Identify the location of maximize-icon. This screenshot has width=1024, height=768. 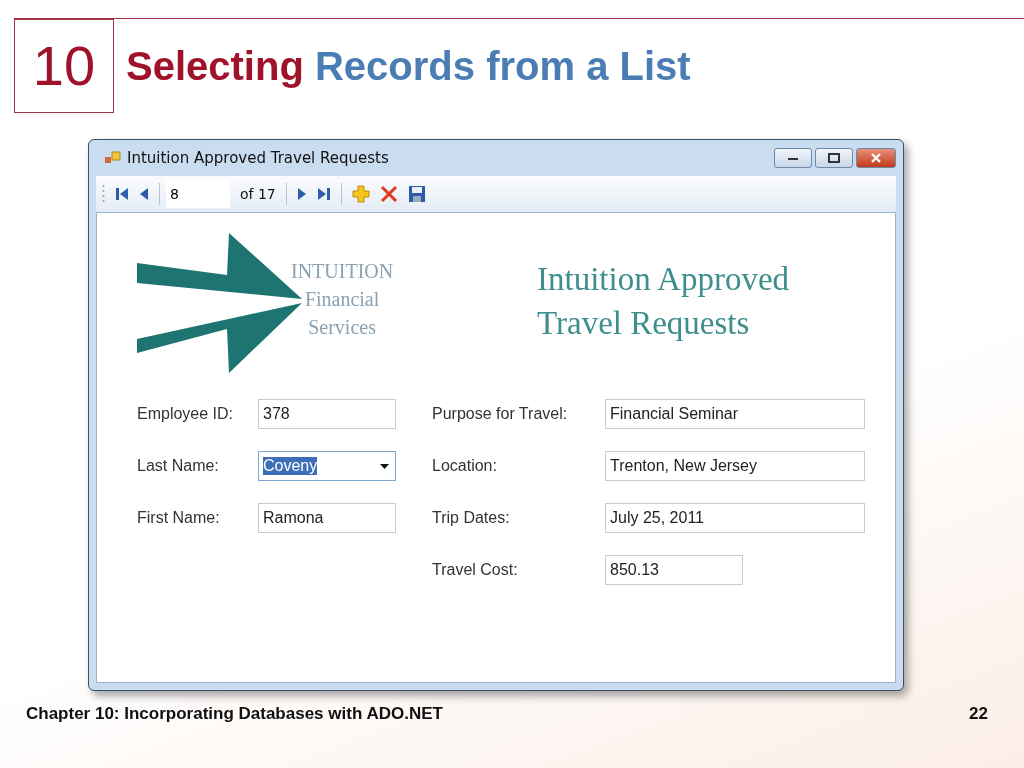
(834, 158).